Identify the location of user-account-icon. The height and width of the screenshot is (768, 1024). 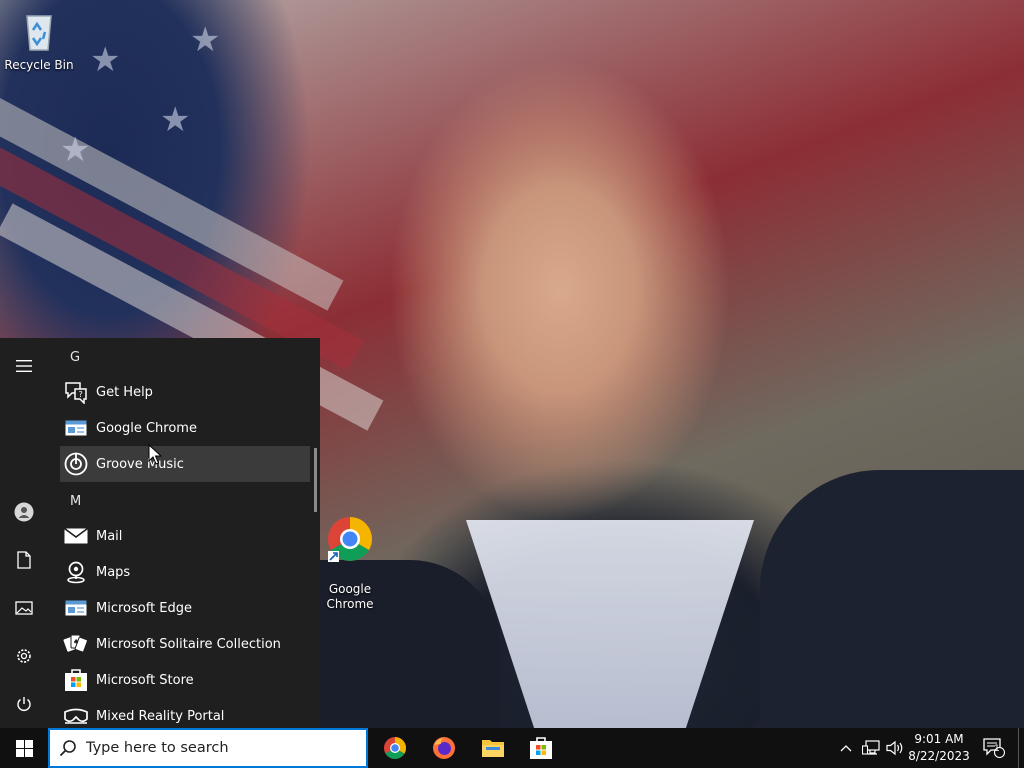
(24, 512).